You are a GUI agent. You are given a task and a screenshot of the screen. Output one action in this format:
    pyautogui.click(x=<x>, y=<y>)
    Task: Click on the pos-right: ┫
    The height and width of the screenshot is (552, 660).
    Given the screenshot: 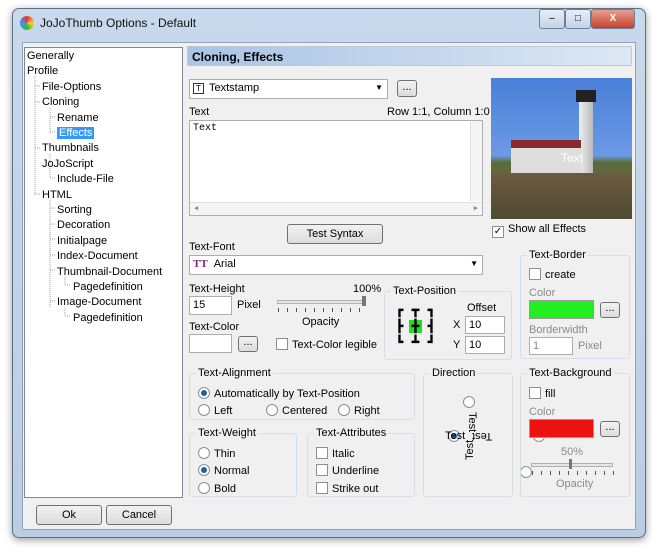 What is the action you would take?
    pyautogui.click(x=431, y=326)
    